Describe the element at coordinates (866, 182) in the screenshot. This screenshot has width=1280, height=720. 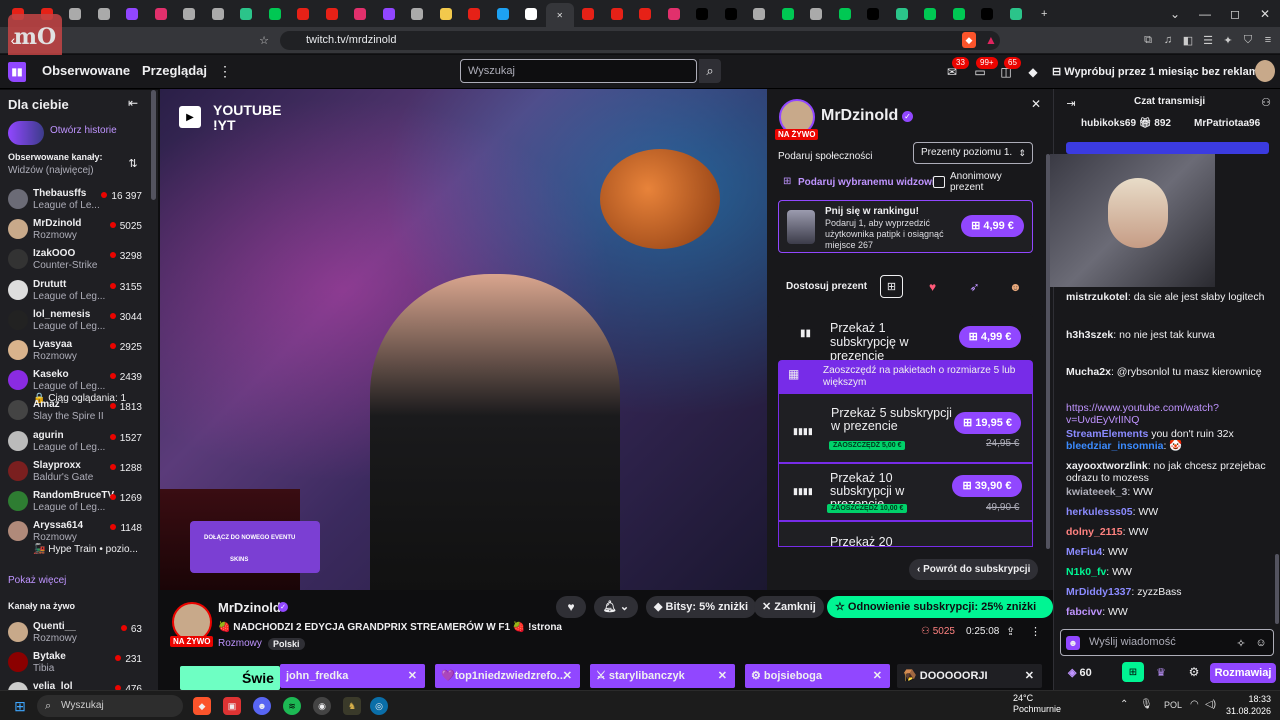
I see `gift-selected-viewer-link: Podaruj wybranemu widzowi` at that location.